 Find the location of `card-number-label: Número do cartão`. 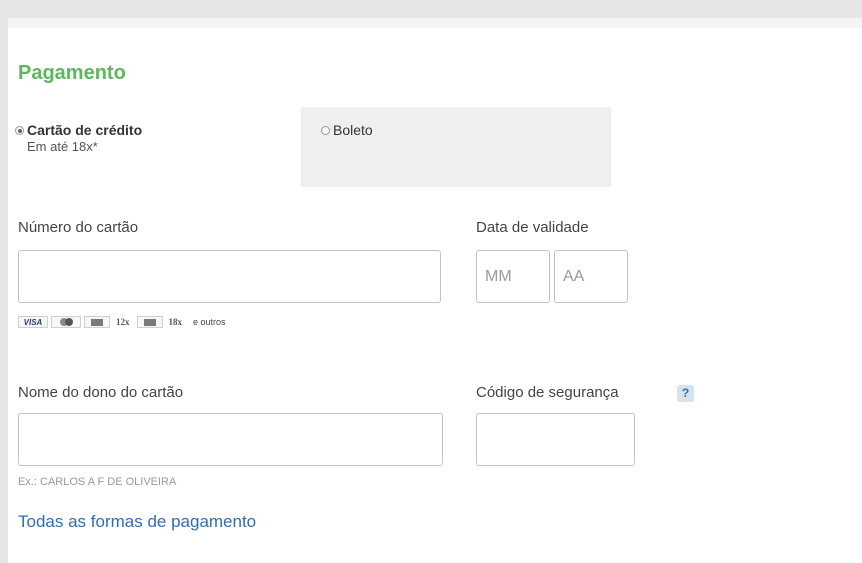

card-number-label: Número do cartão is located at coordinates (78, 227).